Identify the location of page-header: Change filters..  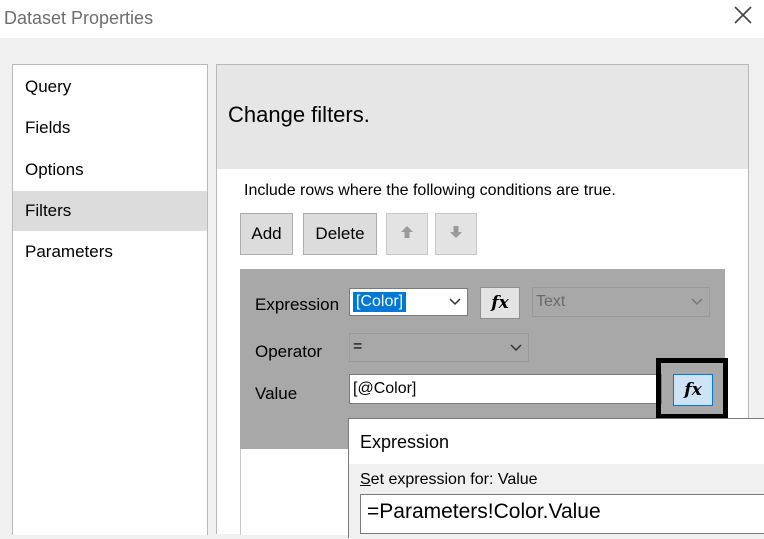
(482, 117).